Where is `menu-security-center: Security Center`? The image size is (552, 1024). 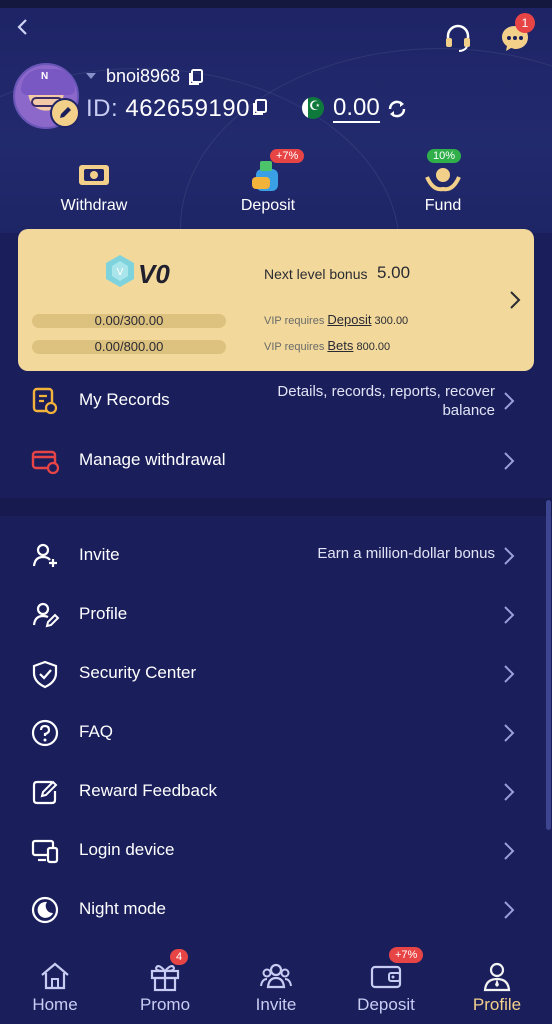 menu-security-center: Security Center is located at coordinates (276, 674).